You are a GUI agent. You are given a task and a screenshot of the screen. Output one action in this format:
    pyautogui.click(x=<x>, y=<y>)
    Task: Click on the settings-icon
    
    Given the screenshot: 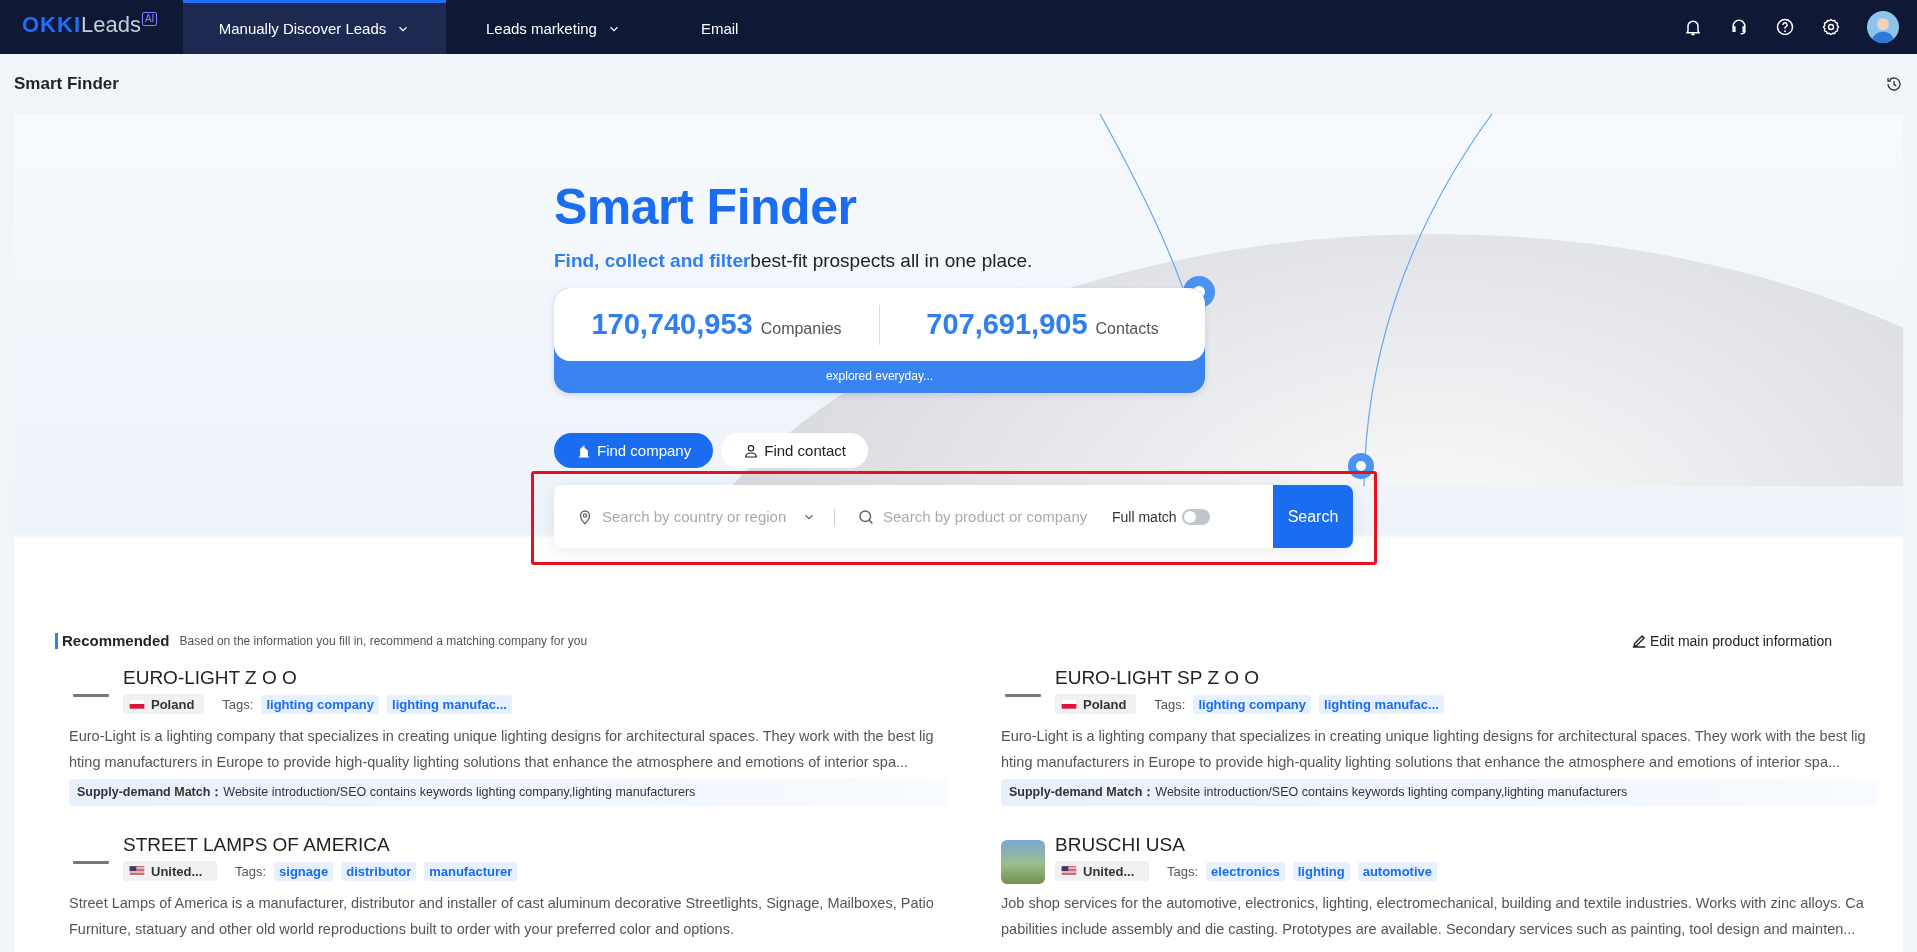 What is the action you would take?
    pyautogui.click(x=1831, y=27)
    